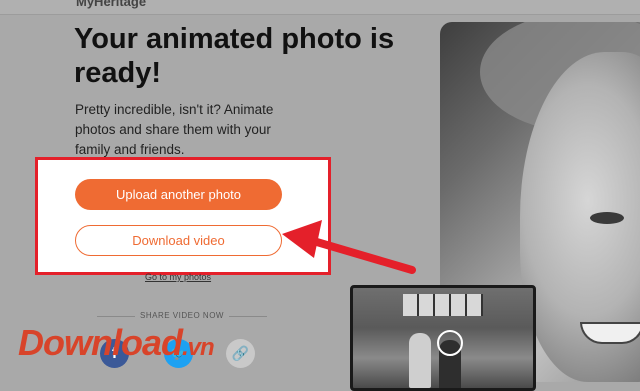 This screenshot has width=640, height=391. Describe the element at coordinates (198, 347) in the screenshot. I see `watermark-suffix: .vn` at that location.